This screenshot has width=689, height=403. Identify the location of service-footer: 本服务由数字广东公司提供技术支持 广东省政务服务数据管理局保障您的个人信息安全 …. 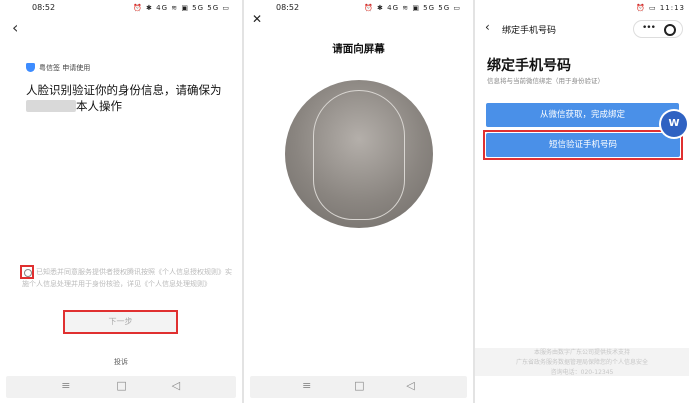
(582, 362).